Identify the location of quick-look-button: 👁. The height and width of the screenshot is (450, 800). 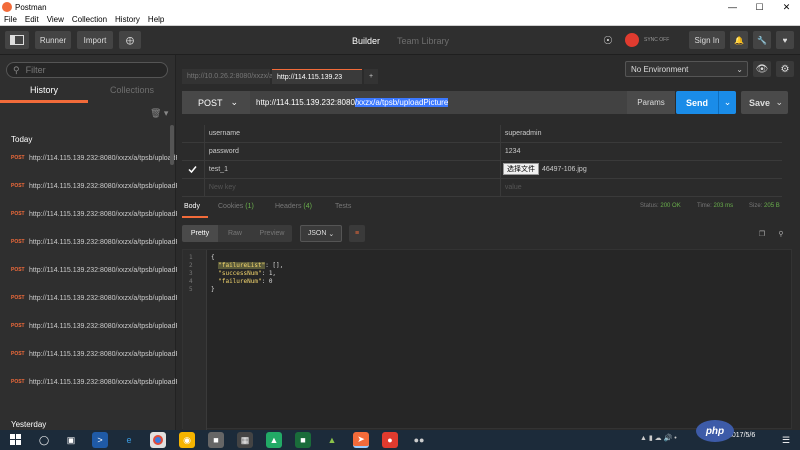
(762, 69).